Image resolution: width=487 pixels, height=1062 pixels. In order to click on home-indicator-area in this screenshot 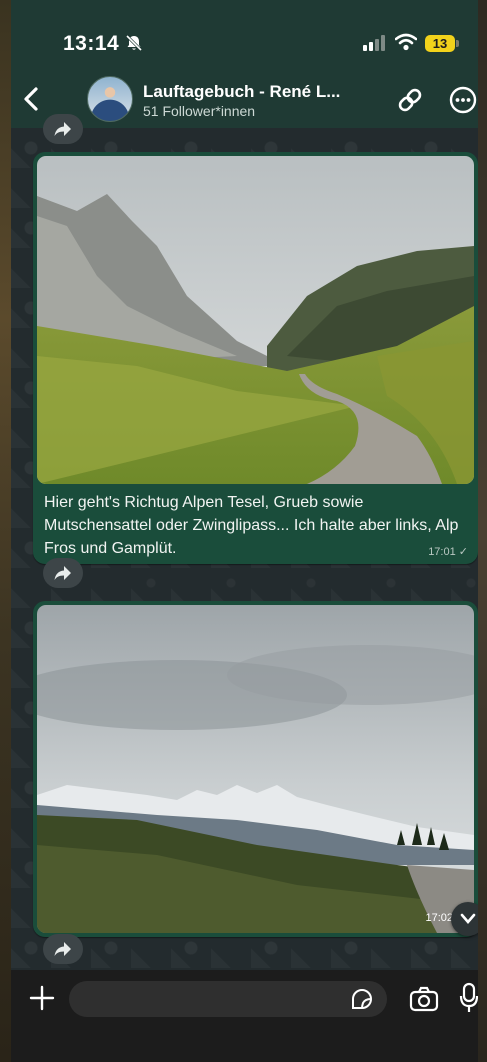, I will do `click(244, 1046)`.